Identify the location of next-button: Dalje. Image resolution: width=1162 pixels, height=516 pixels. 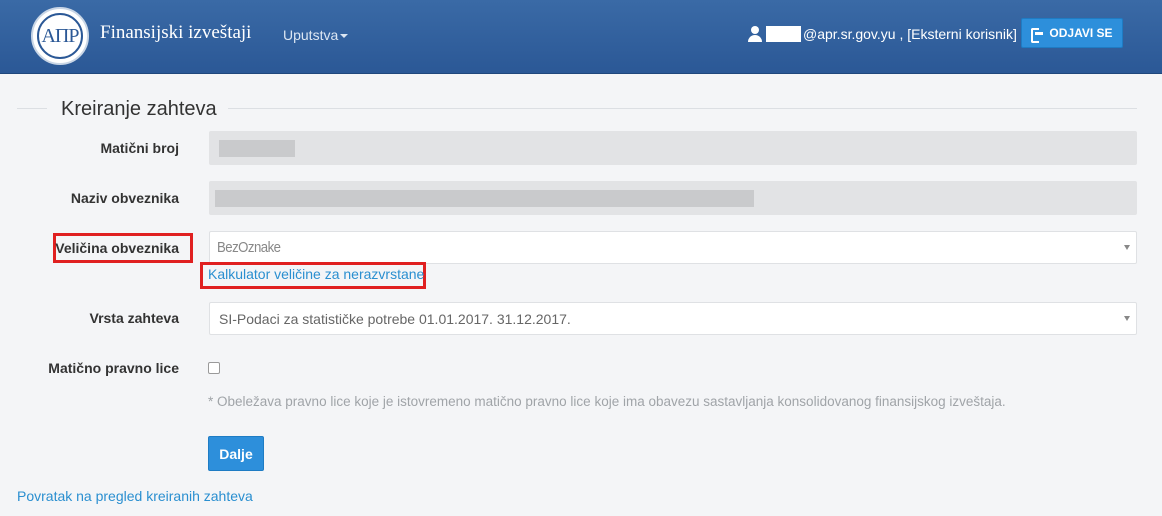
(236, 453).